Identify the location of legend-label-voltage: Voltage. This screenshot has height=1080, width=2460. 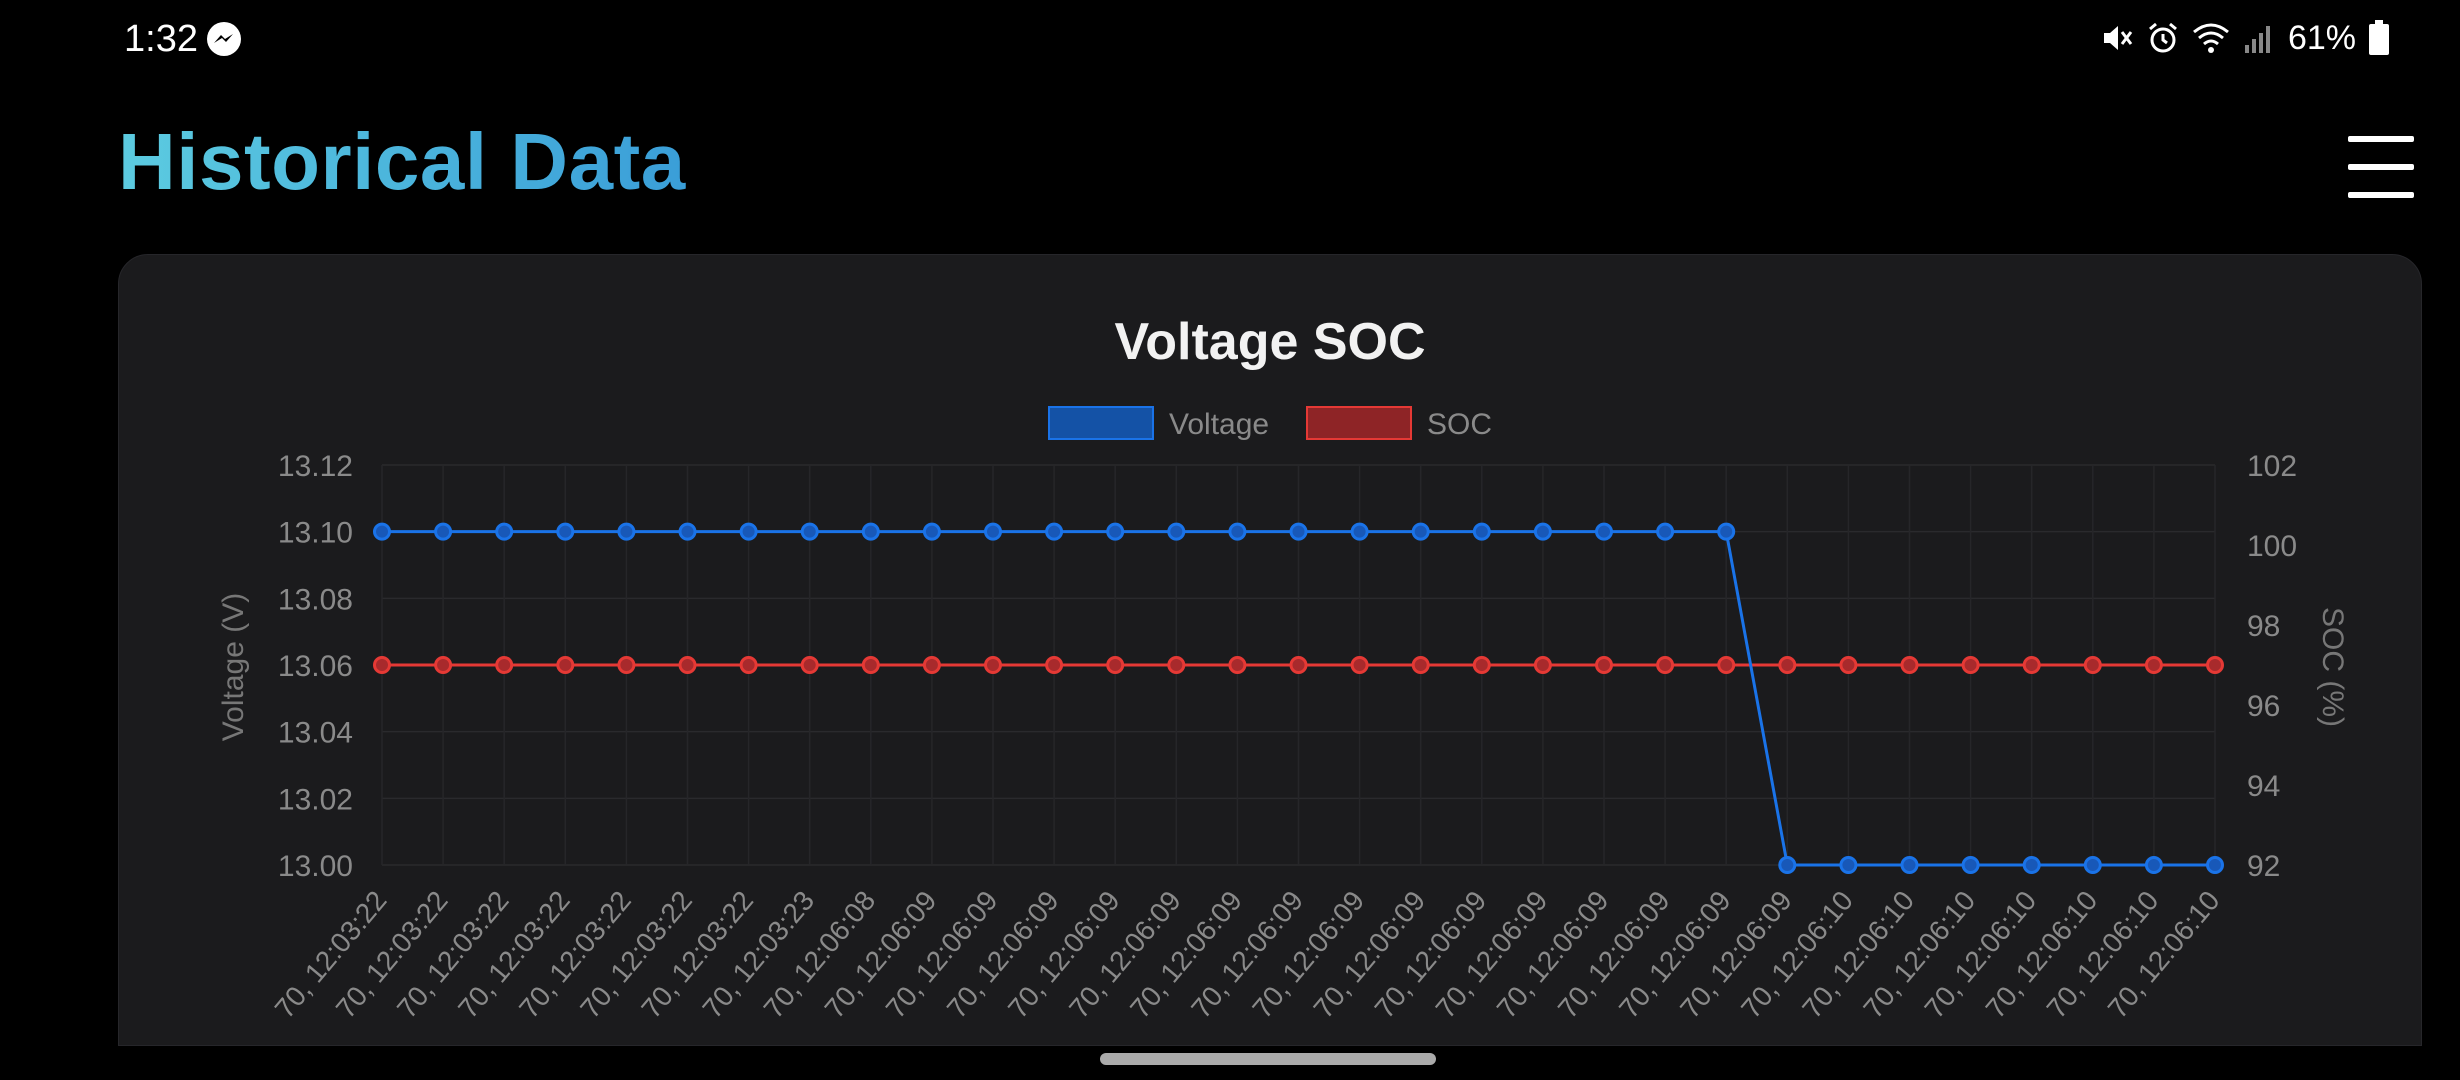
(1219, 424).